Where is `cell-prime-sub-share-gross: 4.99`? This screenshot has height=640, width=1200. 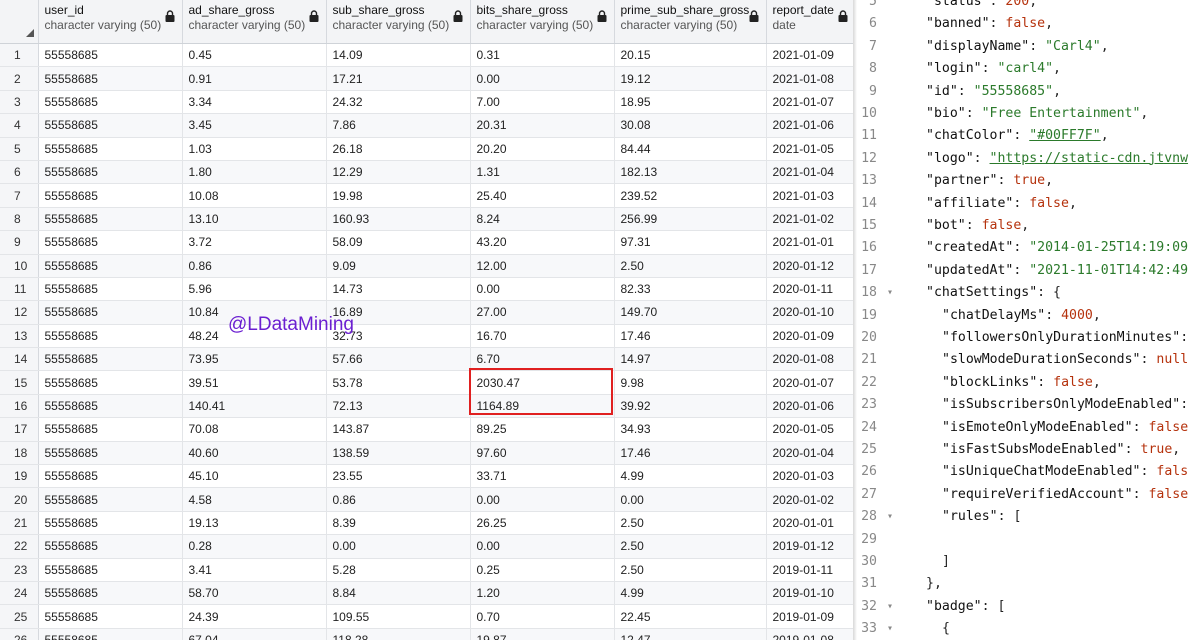 cell-prime-sub-share-gross: 4.99 is located at coordinates (690, 593).